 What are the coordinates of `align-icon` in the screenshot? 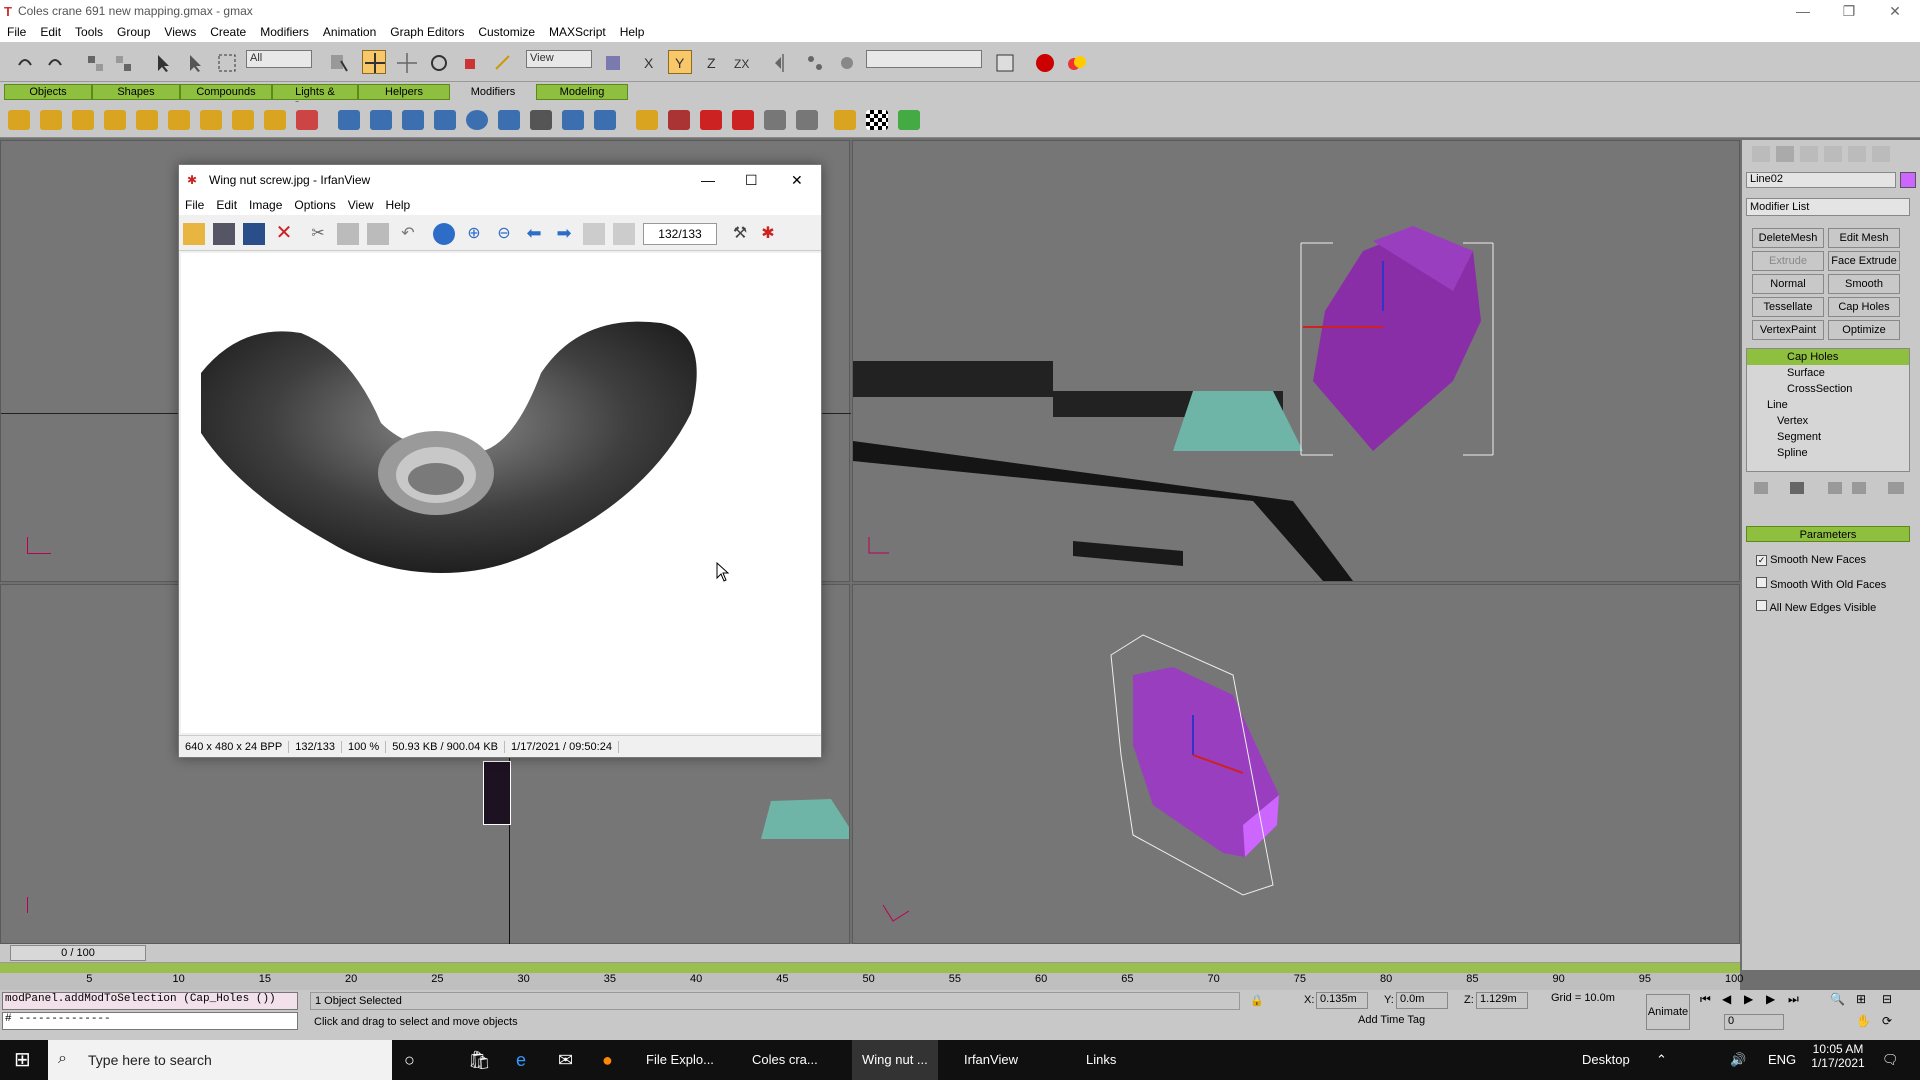 It's located at (846, 62).